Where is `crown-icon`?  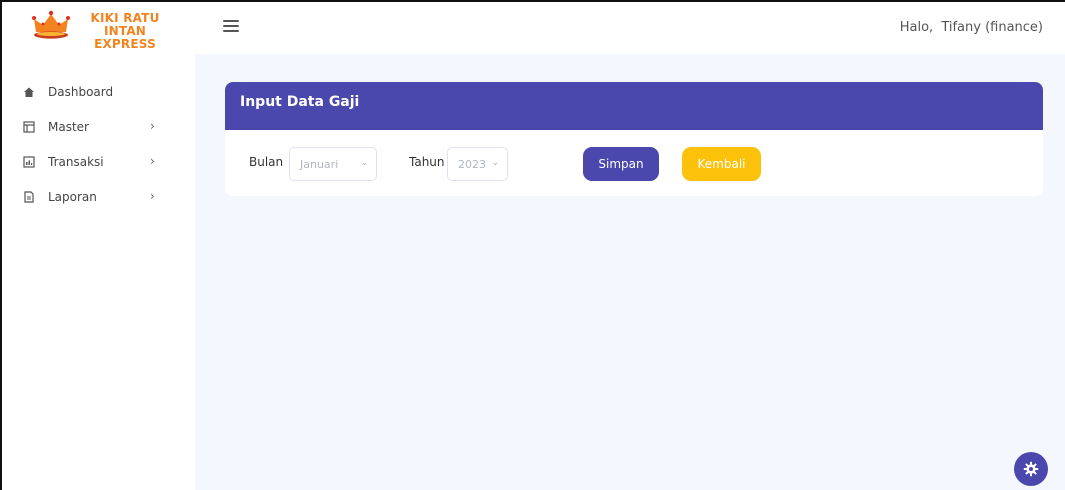 crown-icon is located at coordinates (51, 24).